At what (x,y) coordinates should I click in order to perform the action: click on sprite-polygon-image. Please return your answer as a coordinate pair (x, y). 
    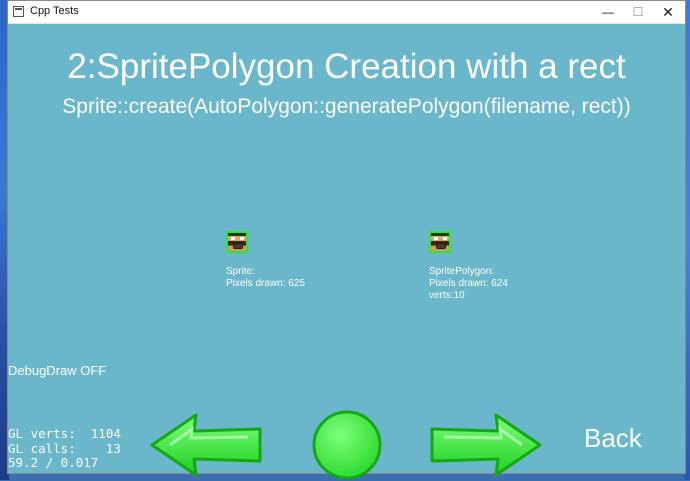
    Looking at the image, I should click on (440, 242).